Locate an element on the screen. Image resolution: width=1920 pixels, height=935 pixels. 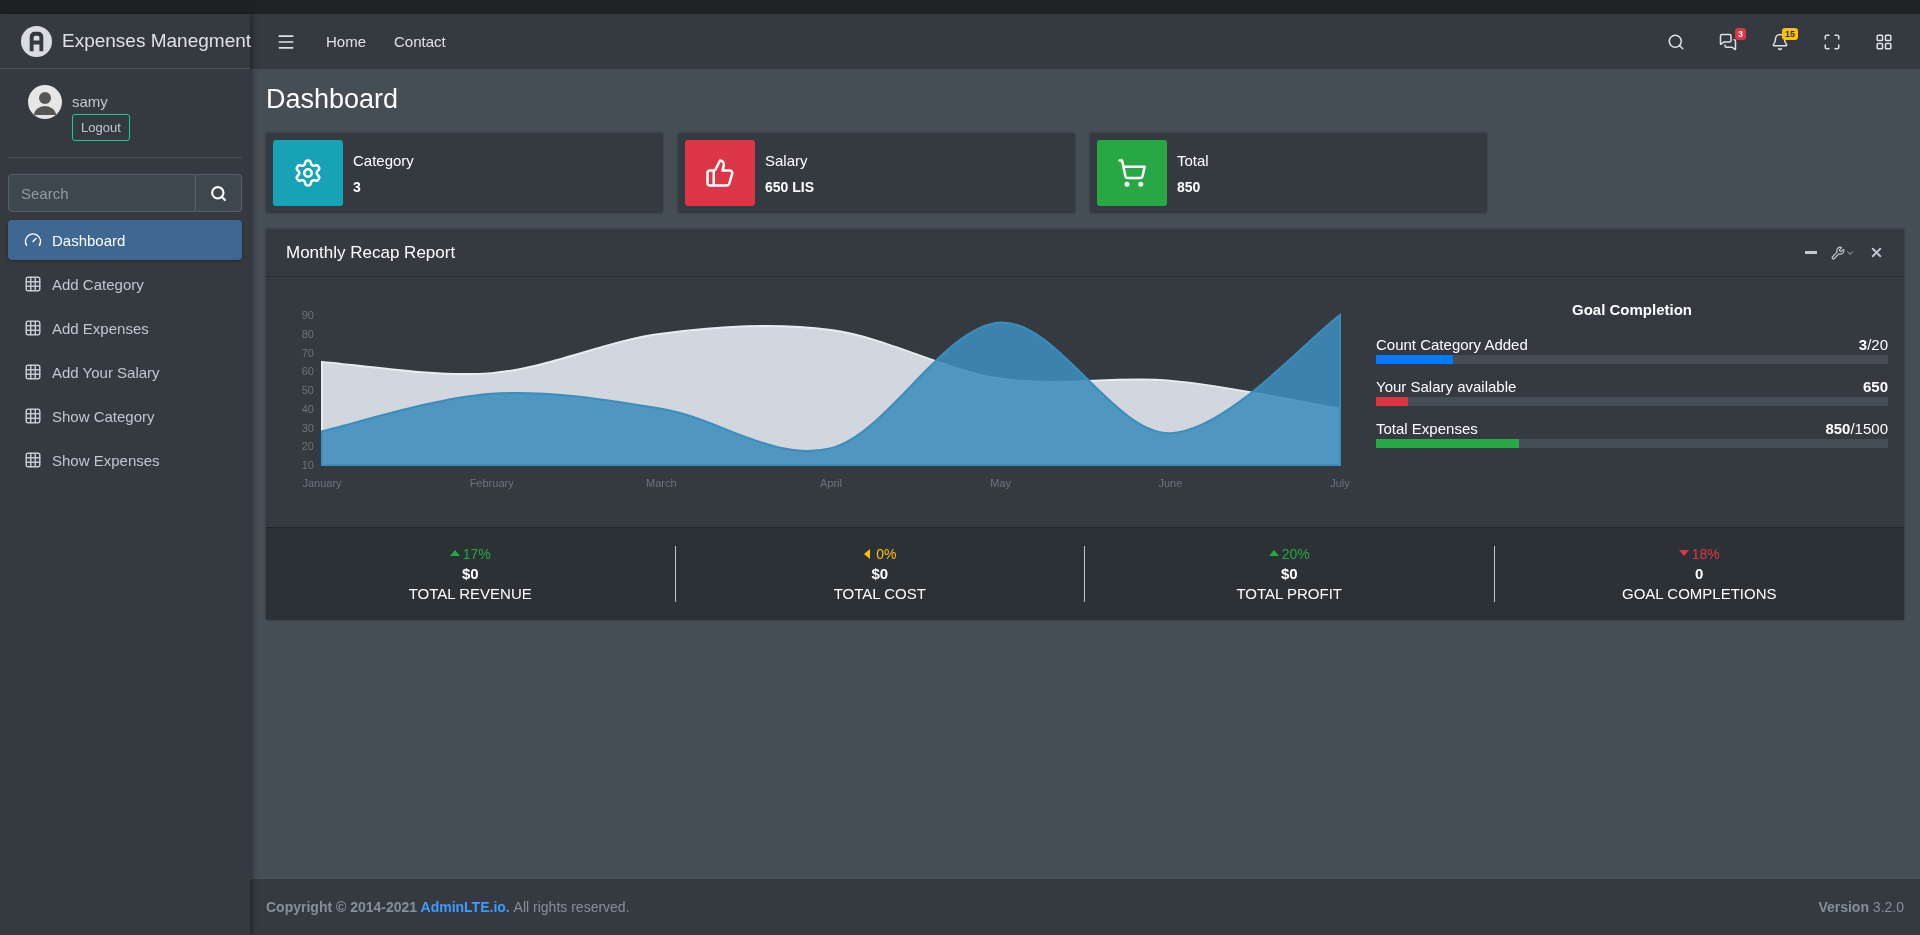
brand-title: Expenses Manegment is located at coordinates (157, 41).